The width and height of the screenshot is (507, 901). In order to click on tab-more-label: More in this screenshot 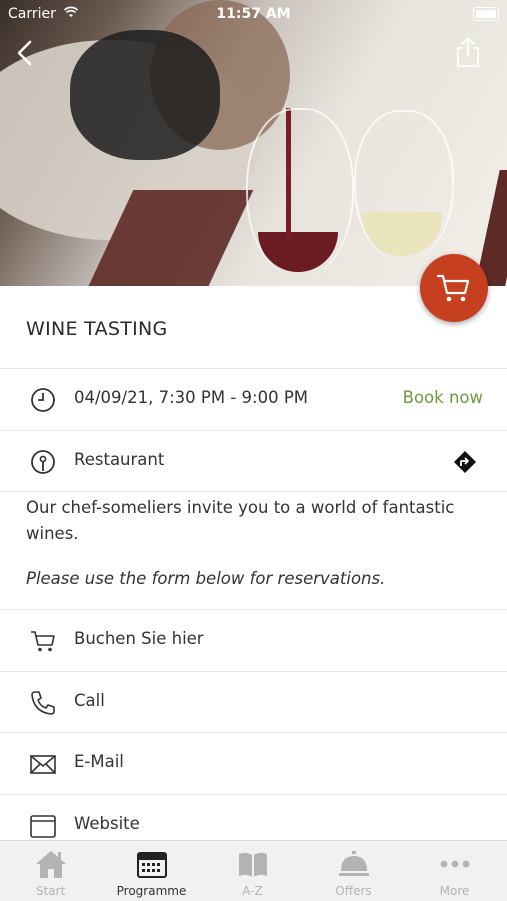, I will do `click(454, 891)`.